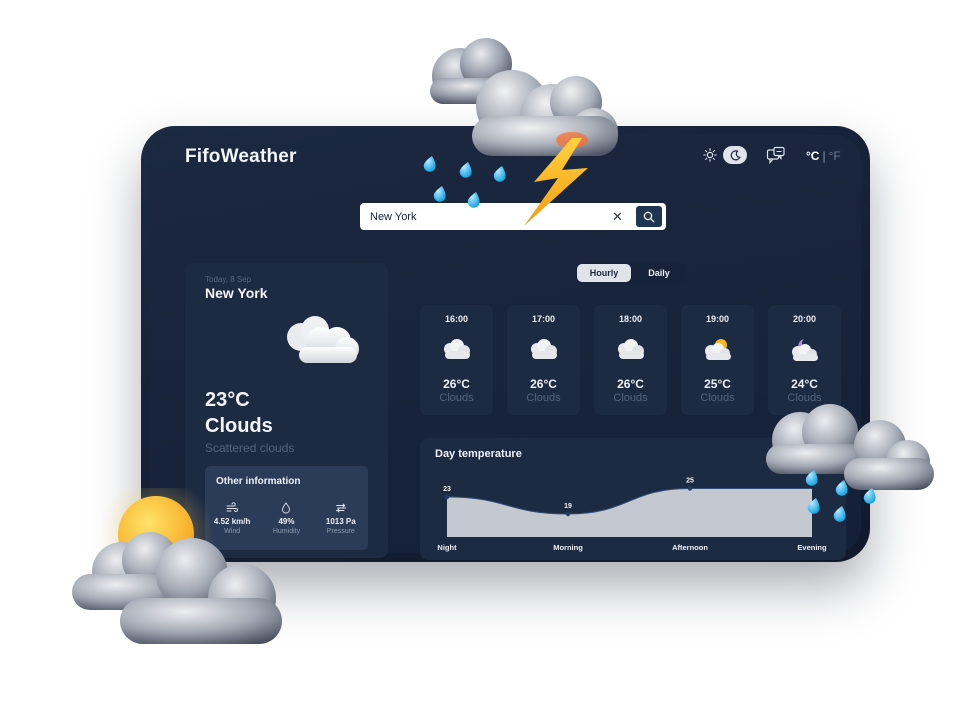 The image size is (964, 713). What do you see at coordinates (630, 360) in the screenshot?
I see `hourly-card: 18:00 26°C Clouds` at bounding box center [630, 360].